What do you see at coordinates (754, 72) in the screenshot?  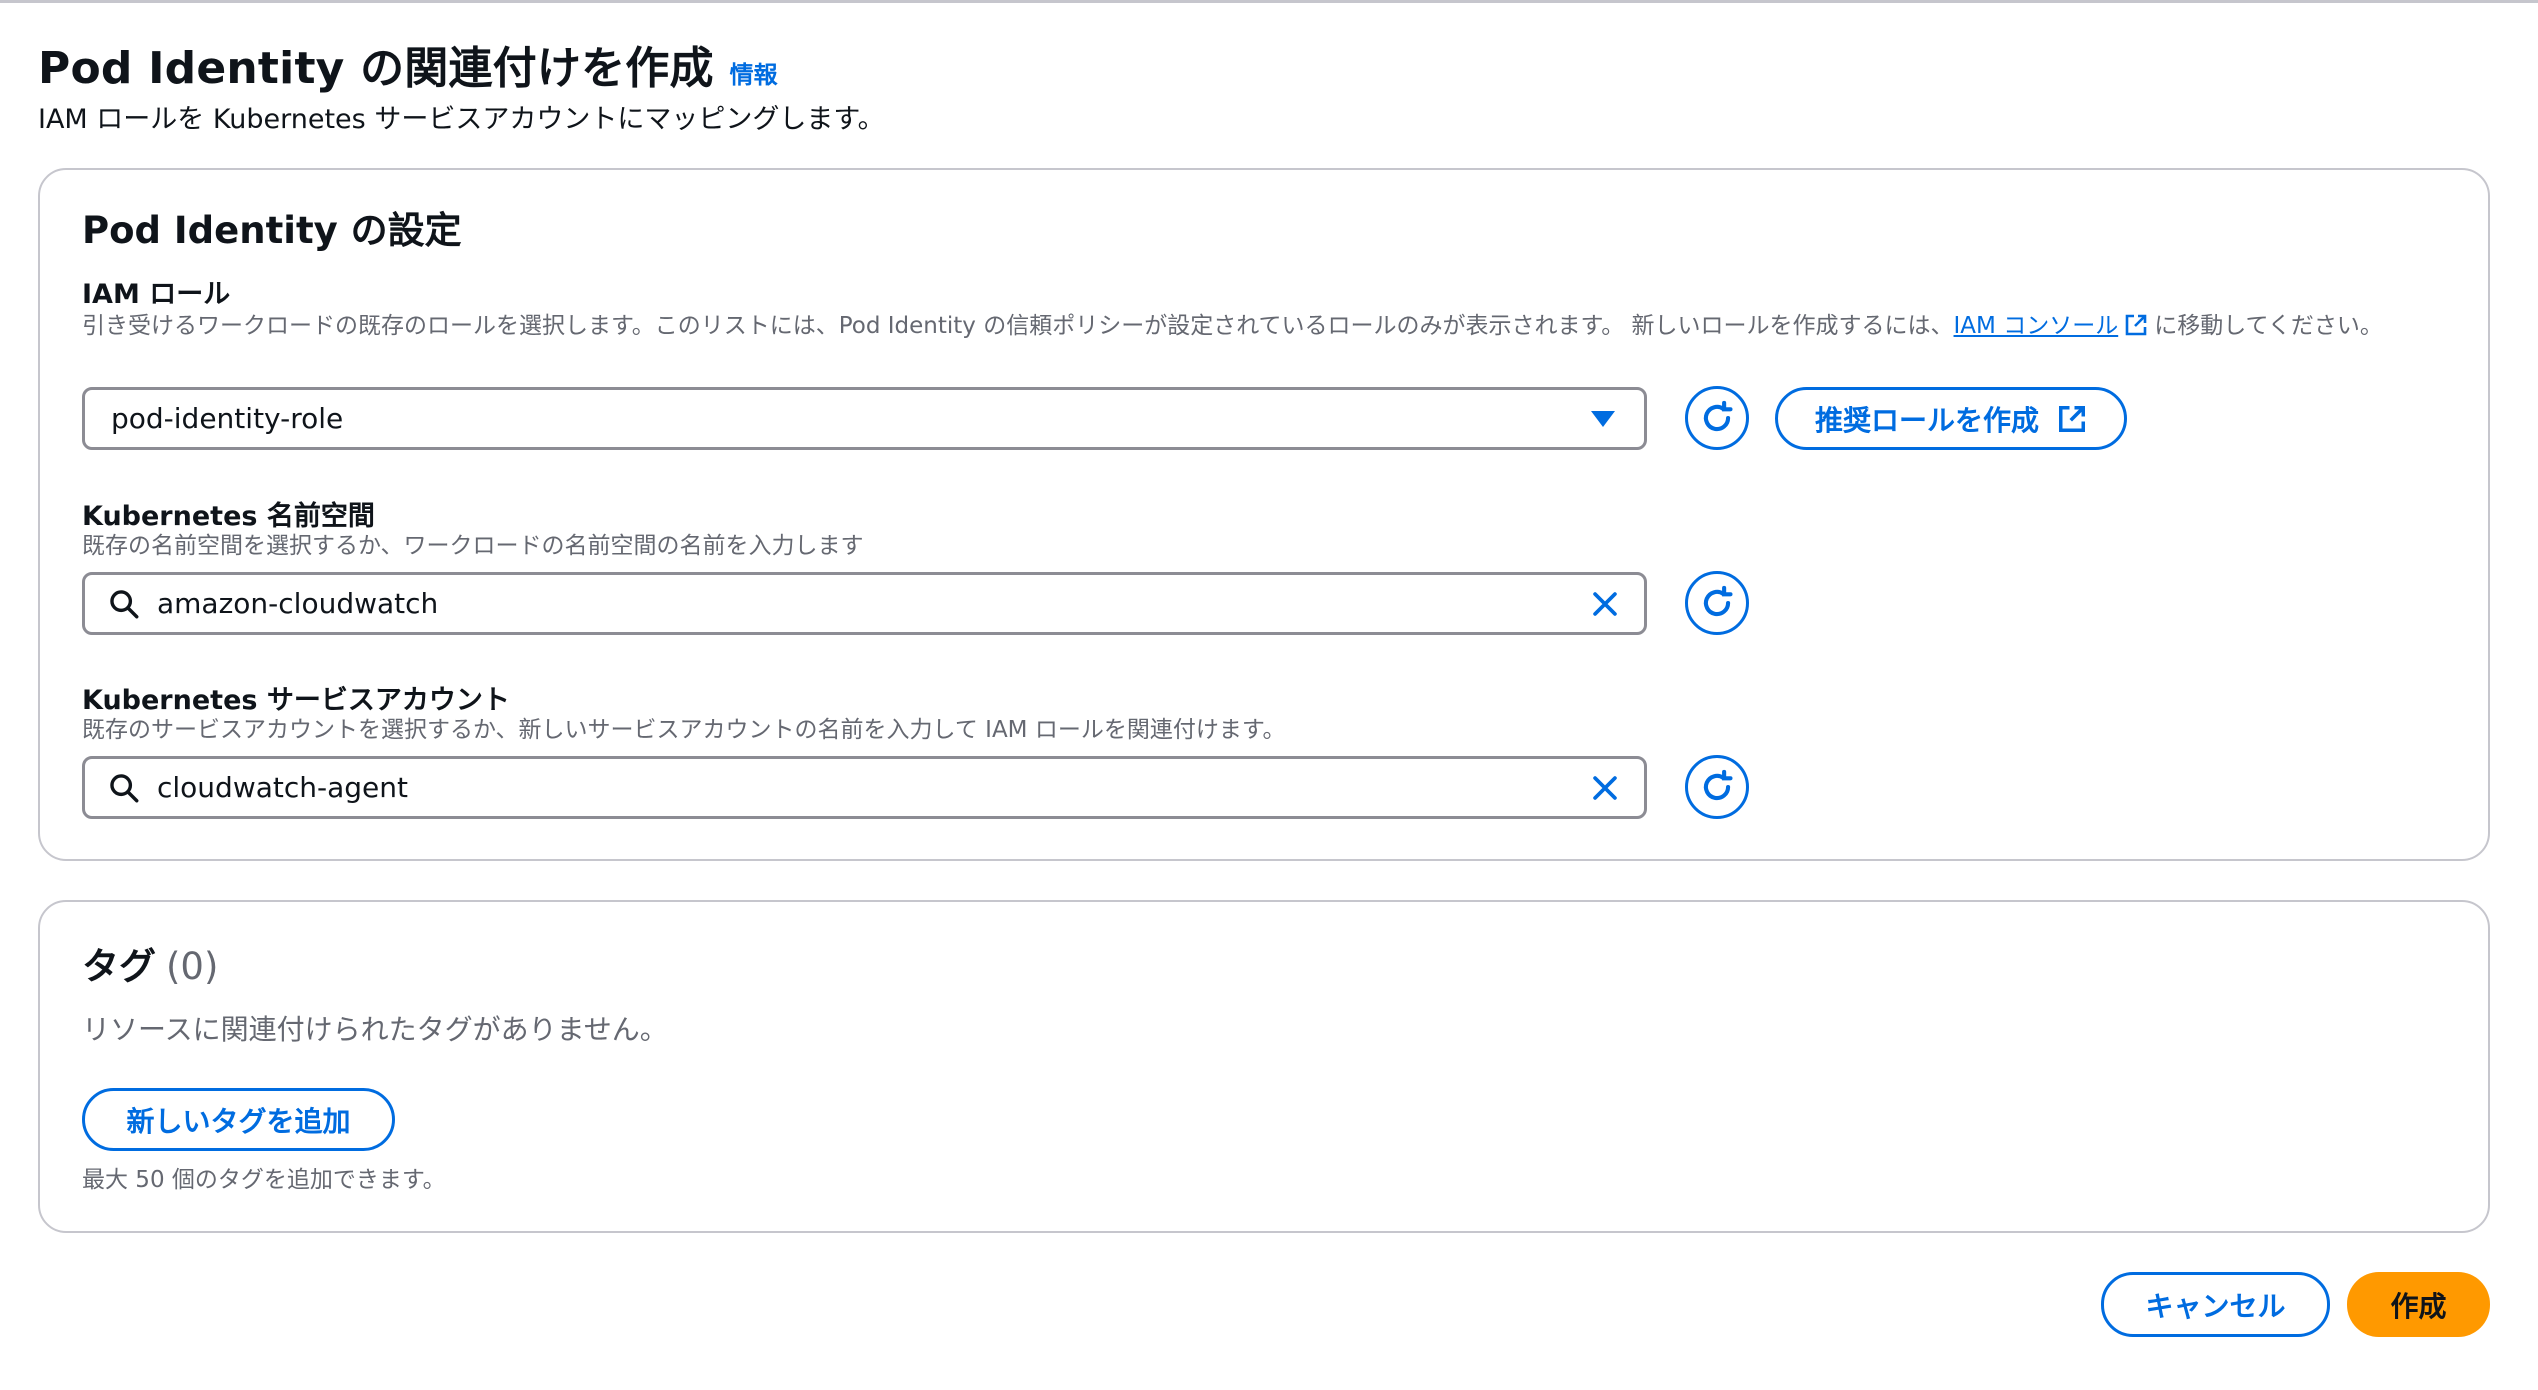 I see `info-link: 情報` at bounding box center [754, 72].